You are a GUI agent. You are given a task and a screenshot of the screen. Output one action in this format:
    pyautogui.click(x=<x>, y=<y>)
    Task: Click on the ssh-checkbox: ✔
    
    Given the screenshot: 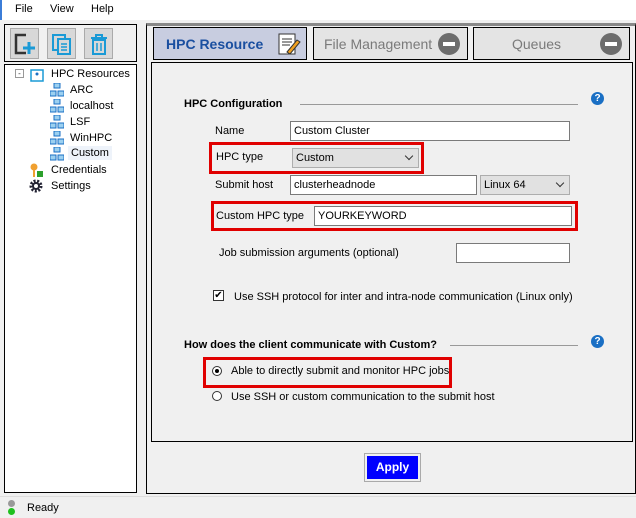 What is the action you would take?
    pyautogui.click(x=218, y=295)
    